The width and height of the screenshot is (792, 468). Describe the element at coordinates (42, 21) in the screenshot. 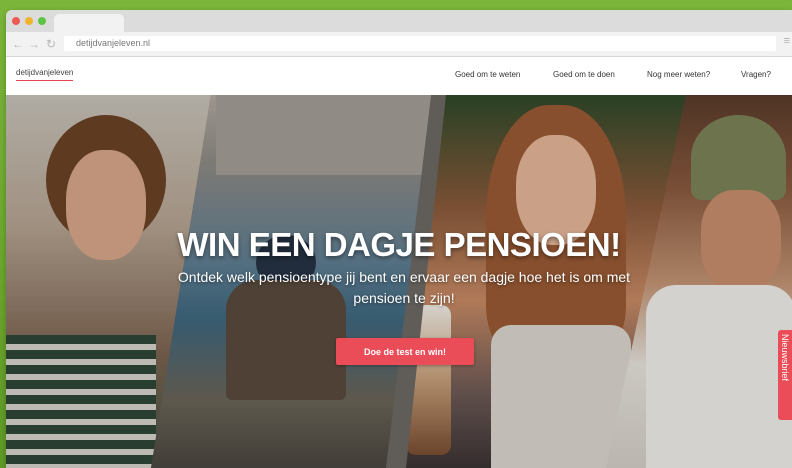

I see `maximize-window-button` at that location.